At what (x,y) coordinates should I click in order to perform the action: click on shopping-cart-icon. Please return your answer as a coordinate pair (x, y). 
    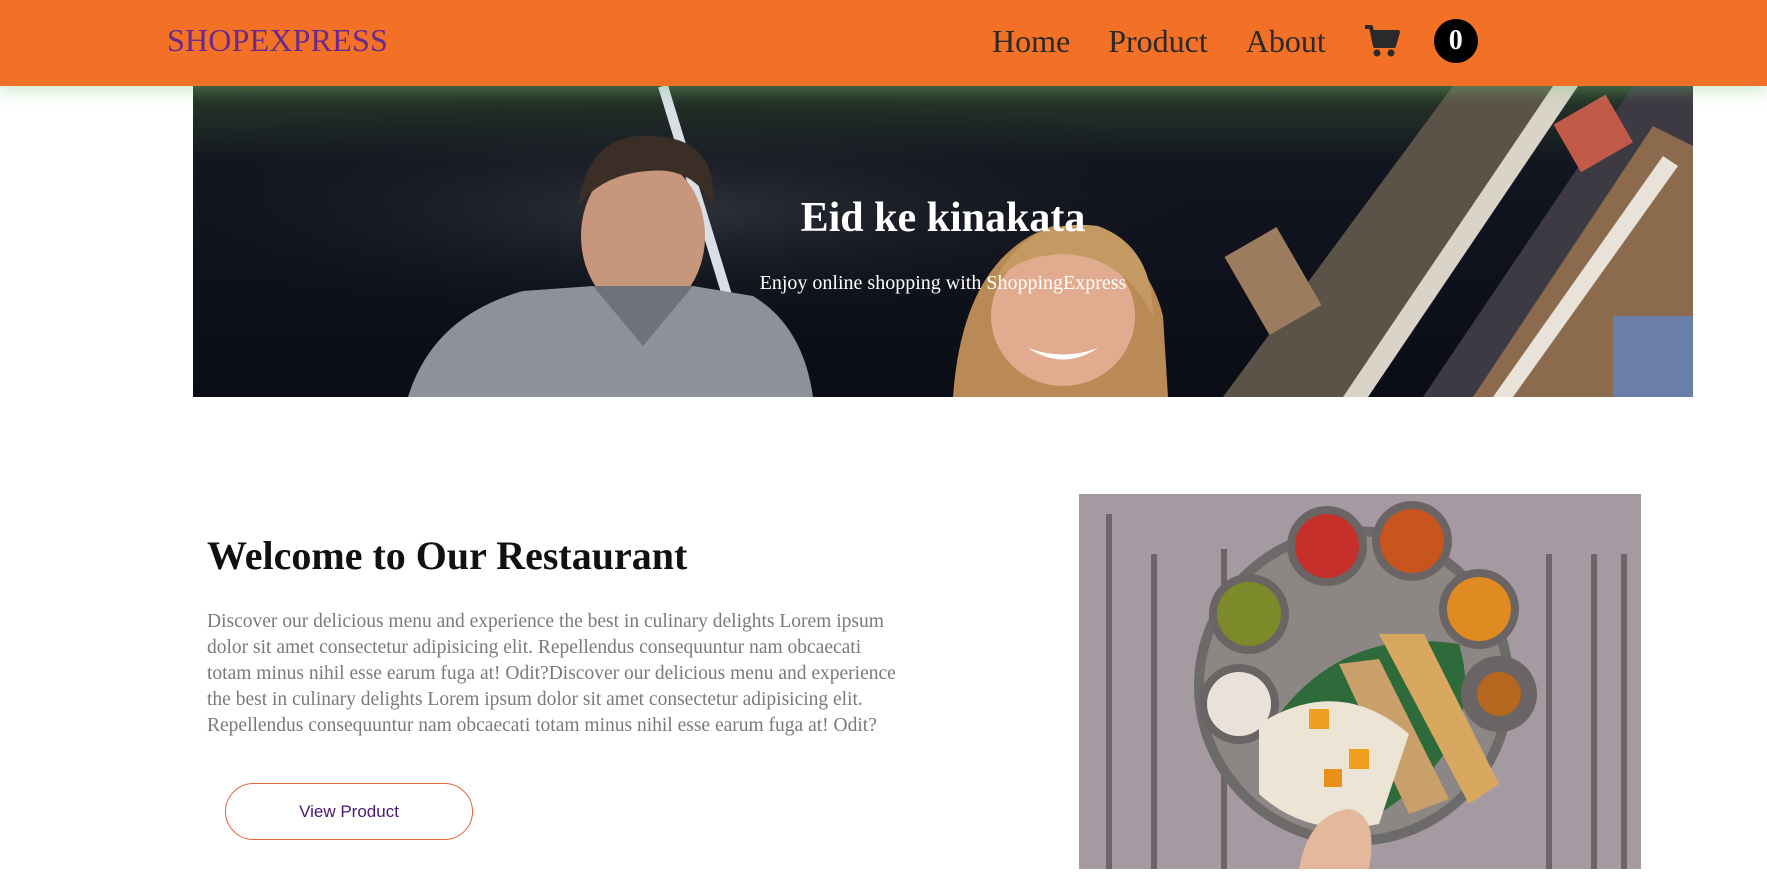
    Looking at the image, I should click on (1382, 41).